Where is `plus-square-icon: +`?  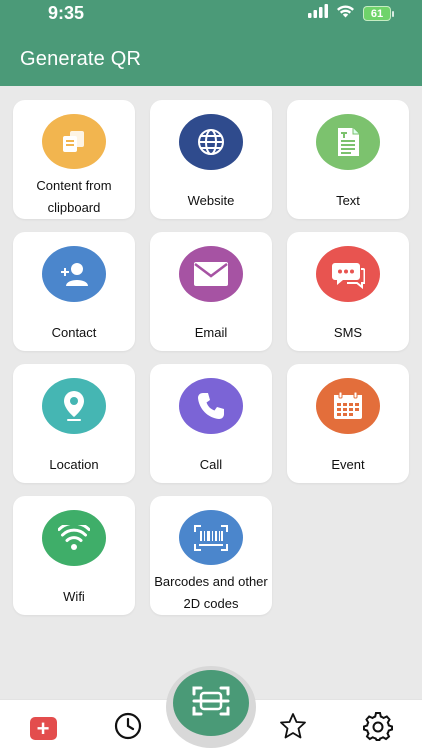 plus-square-icon: + is located at coordinates (43, 728).